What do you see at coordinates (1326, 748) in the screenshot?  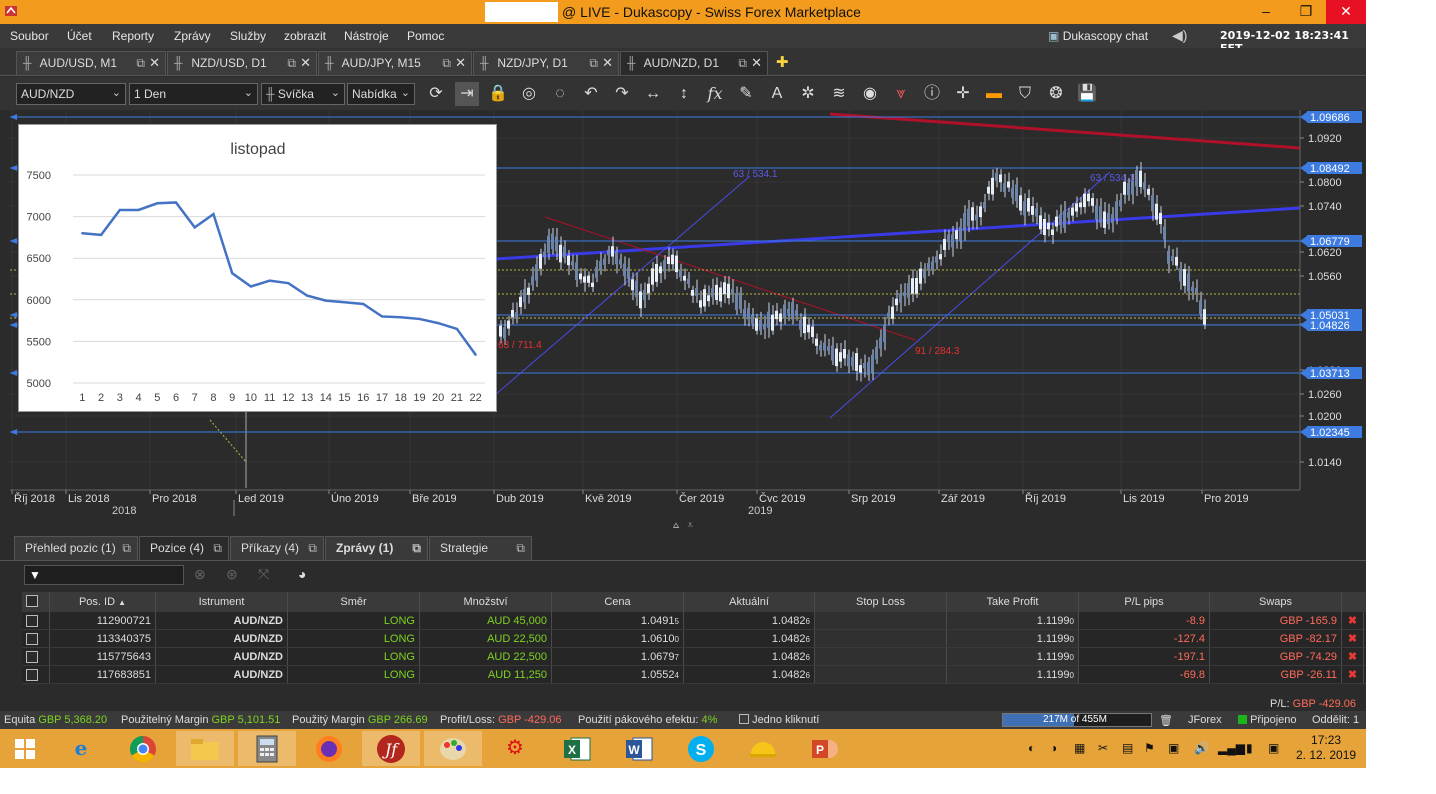 I see `tray-clock: 17:23 2. 12. 2019` at bounding box center [1326, 748].